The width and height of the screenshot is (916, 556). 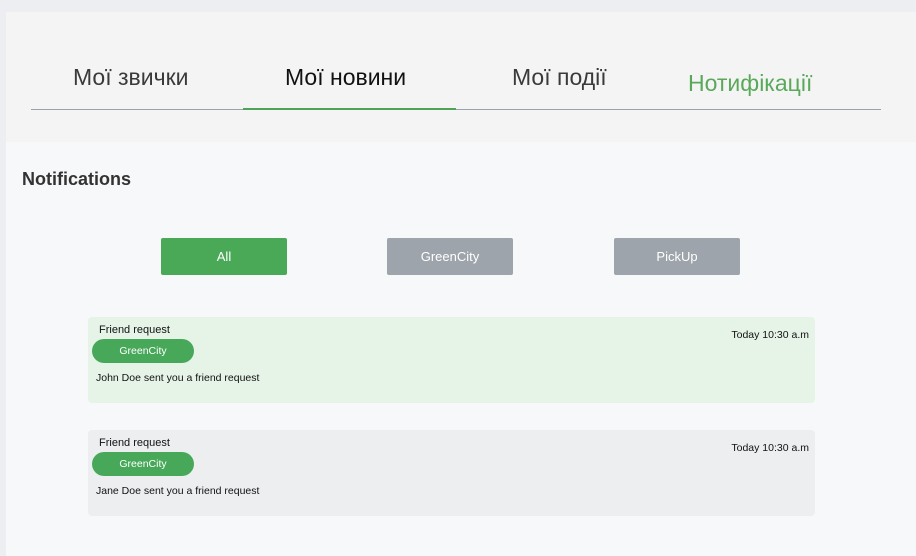 I want to click on tab-my-events: Мої події, so click(x=559, y=77).